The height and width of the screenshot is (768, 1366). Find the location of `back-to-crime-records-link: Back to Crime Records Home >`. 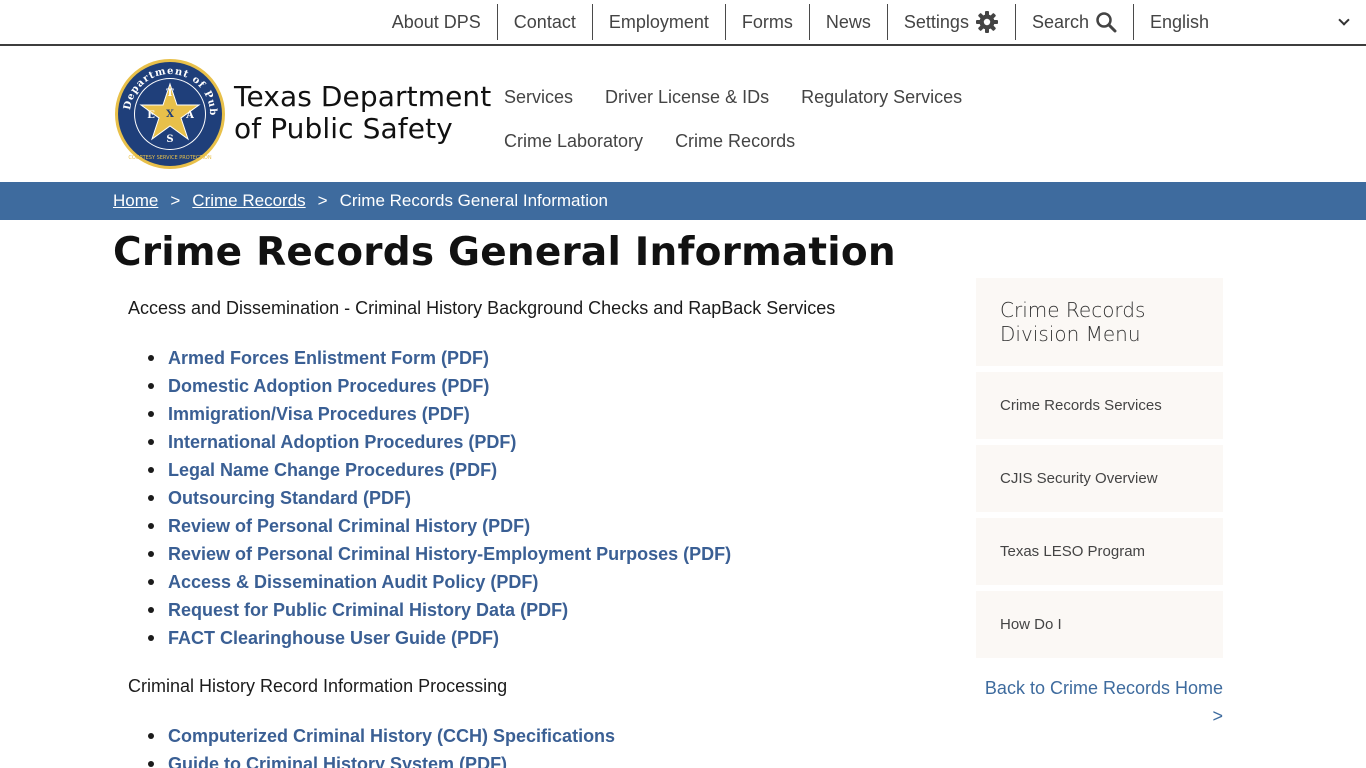

back-to-crime-records-link: Back to Crime Records Home > is located at coordinates (1099, 702).